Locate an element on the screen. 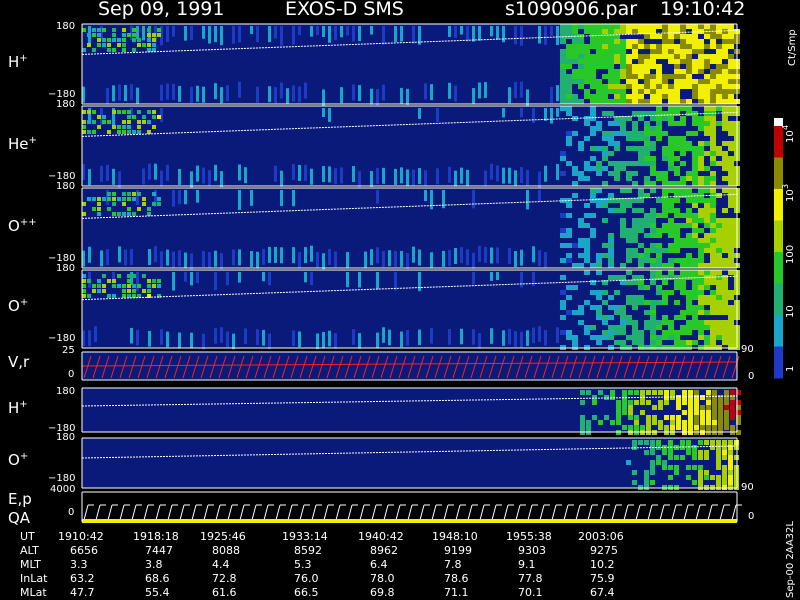  colorbar-unit: Ct/Smp is located at coordinates (792, 47).